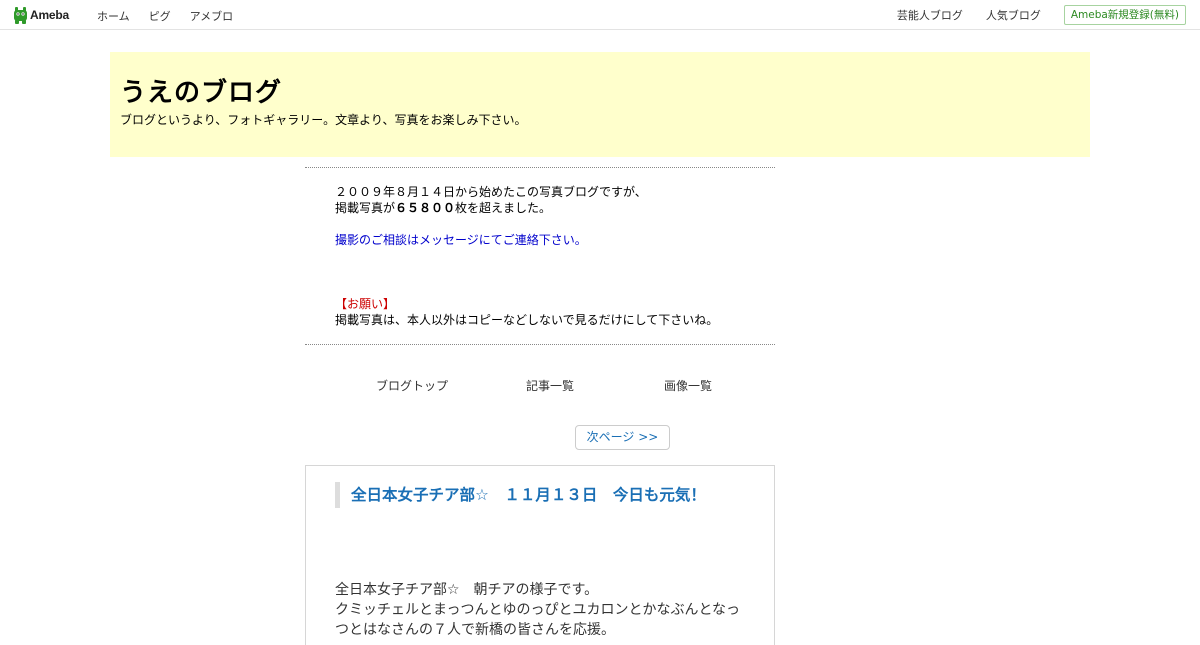  I want to click on menu-image-list-link: 画像一覧, so click(688, 385).